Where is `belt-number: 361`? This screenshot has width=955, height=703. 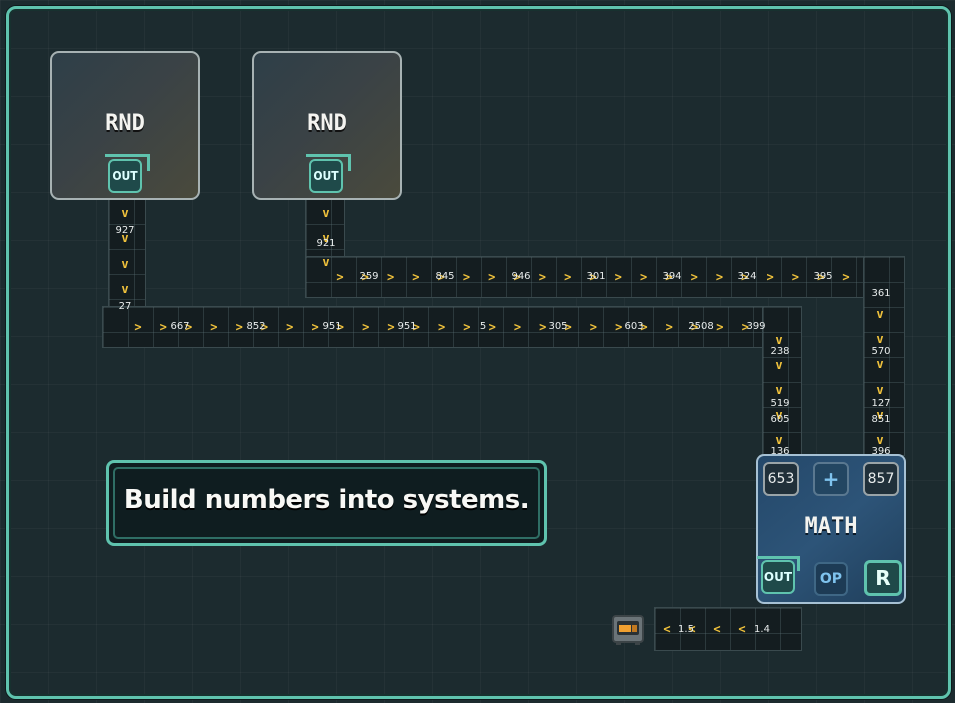
belt-number: 361 is located at coordinates (881, 293).